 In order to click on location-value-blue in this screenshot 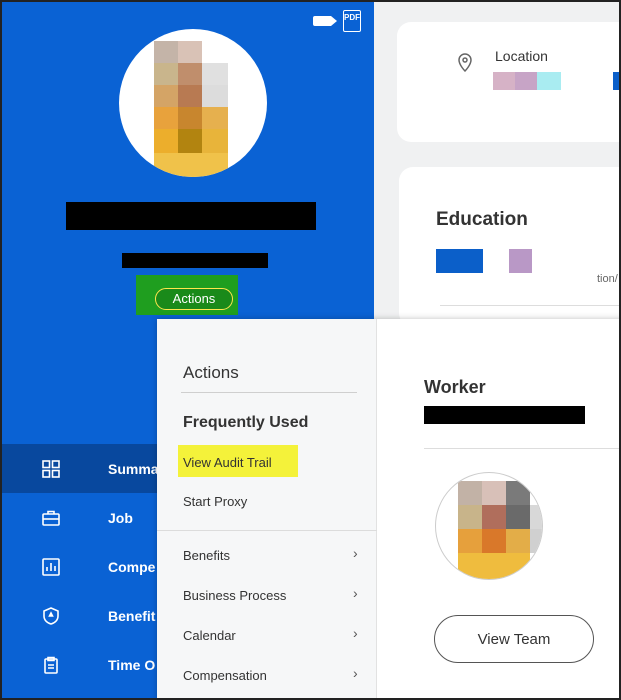, I will do `click(616, 81)`.